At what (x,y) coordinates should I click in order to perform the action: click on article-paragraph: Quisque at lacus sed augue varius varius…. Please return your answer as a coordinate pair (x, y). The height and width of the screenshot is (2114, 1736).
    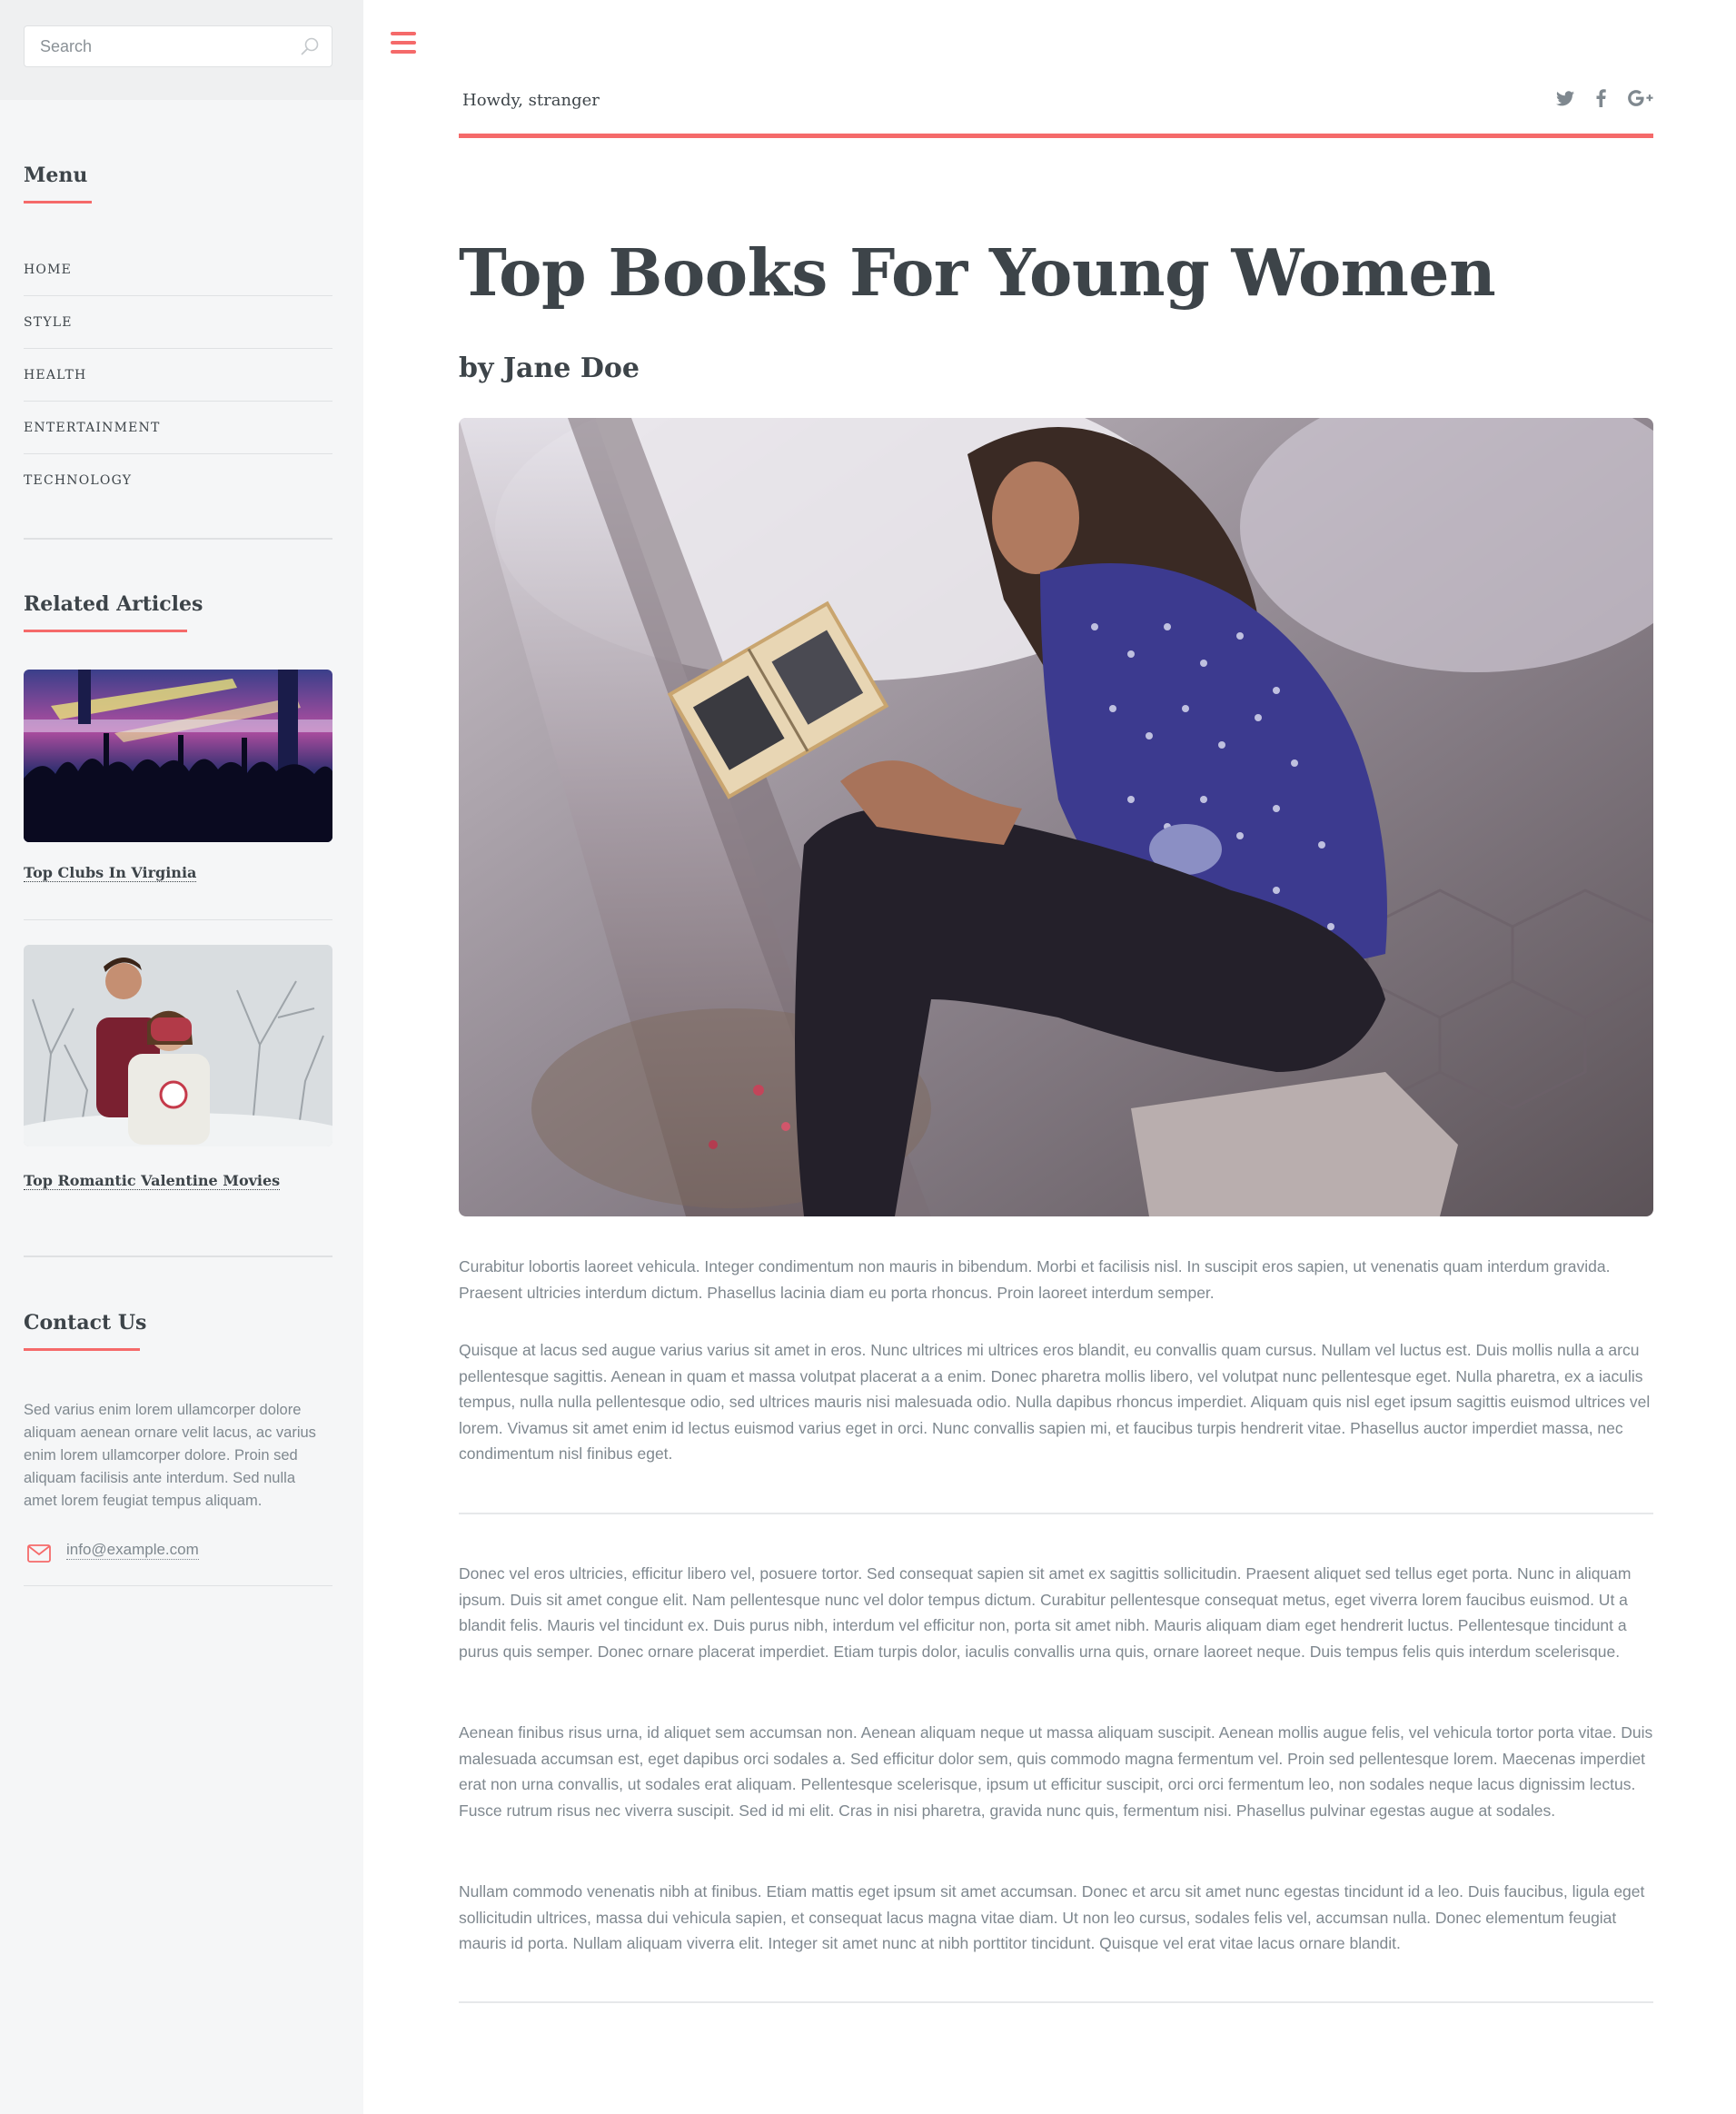
    Looking at the image, I should click on (1055, 1402).